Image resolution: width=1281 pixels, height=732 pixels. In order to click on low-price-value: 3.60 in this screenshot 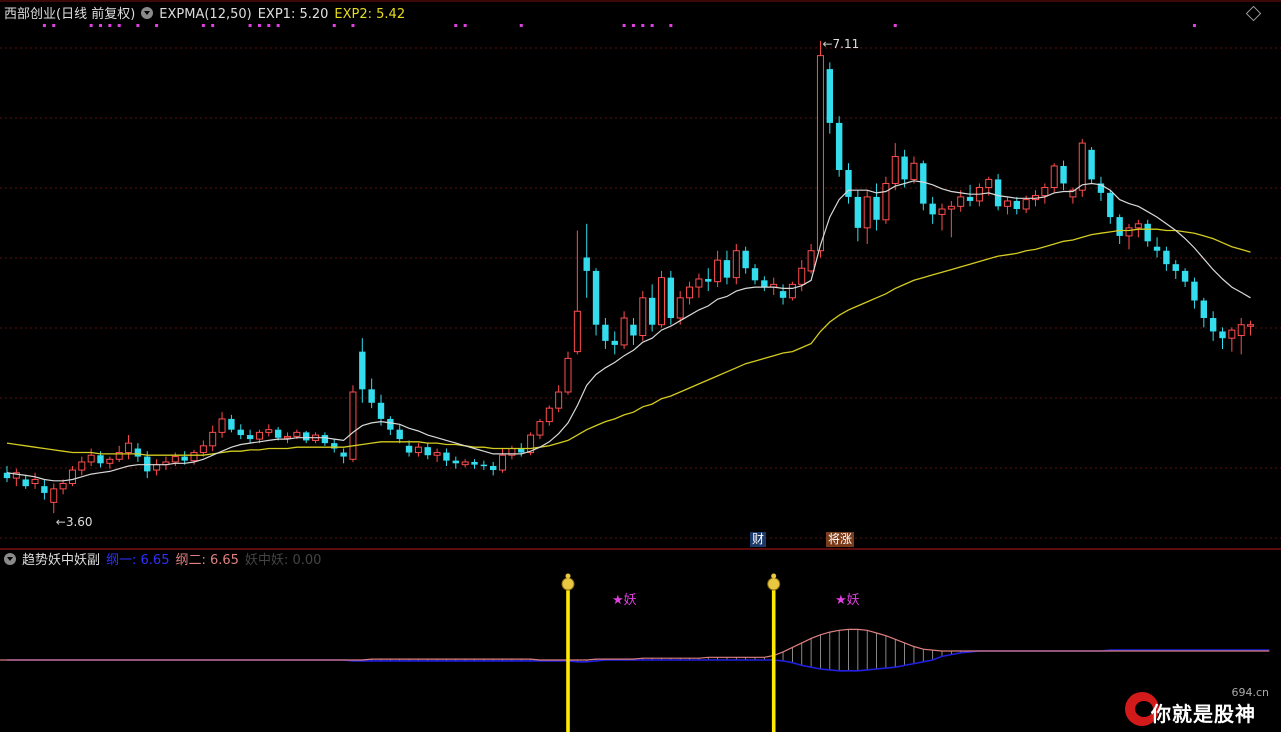, I will do `click(79, 522)`.